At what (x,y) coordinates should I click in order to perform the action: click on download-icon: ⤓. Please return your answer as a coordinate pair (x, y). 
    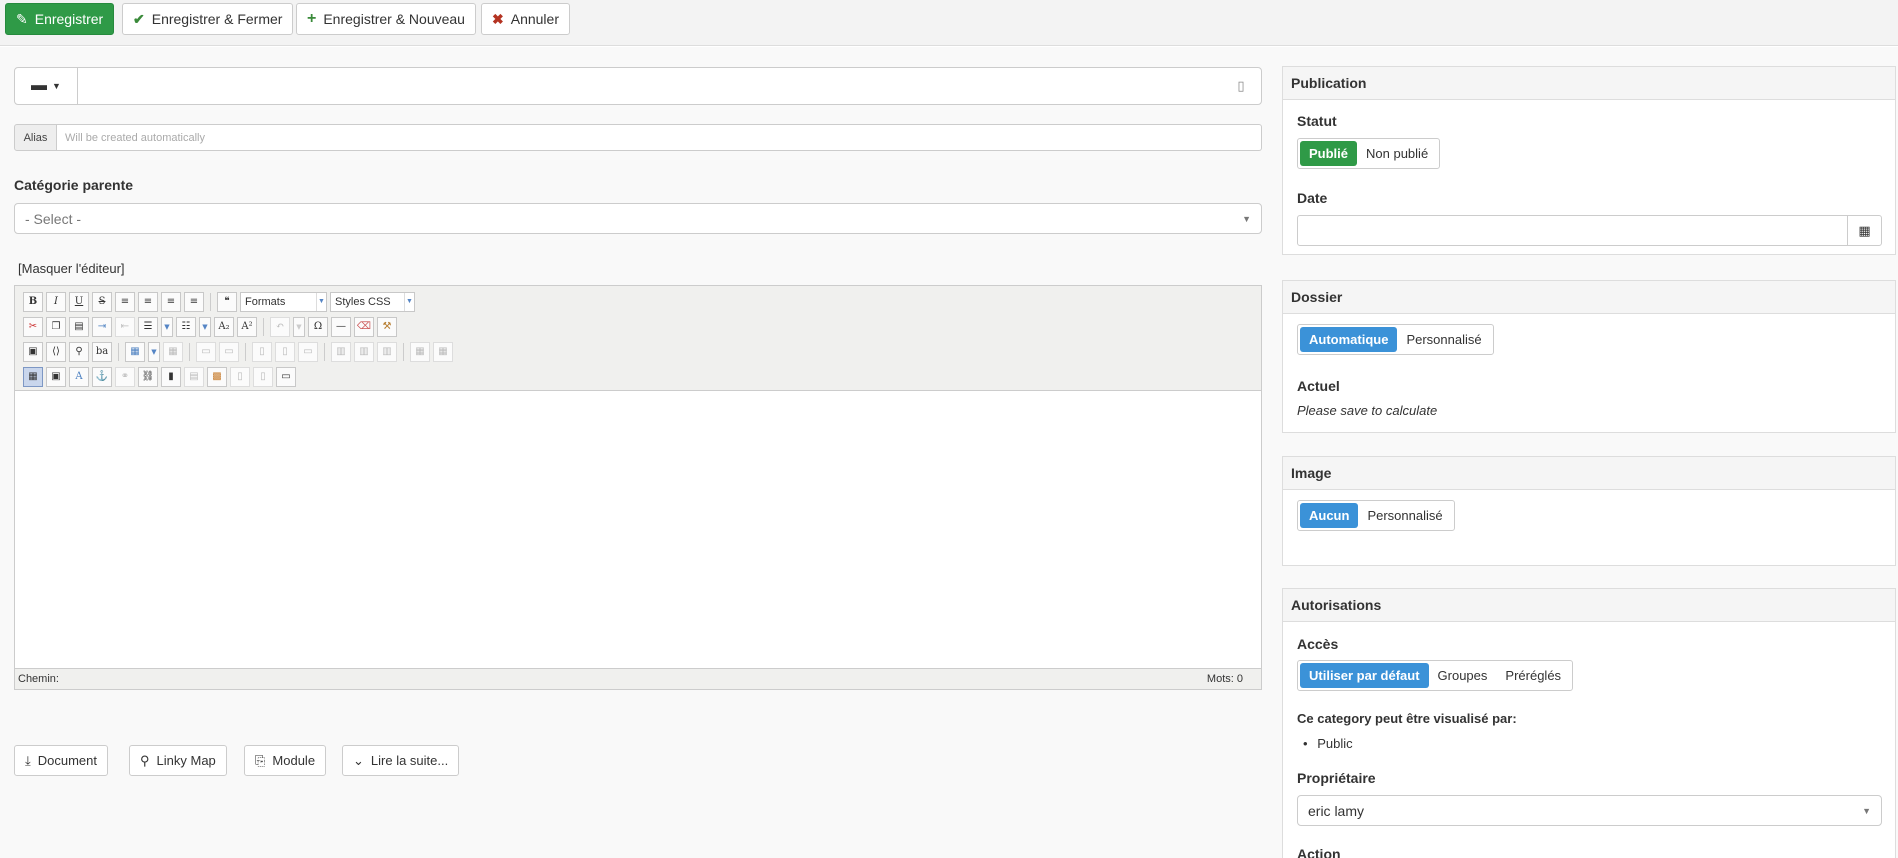
    Looking at the image, I should click on (28, 760).